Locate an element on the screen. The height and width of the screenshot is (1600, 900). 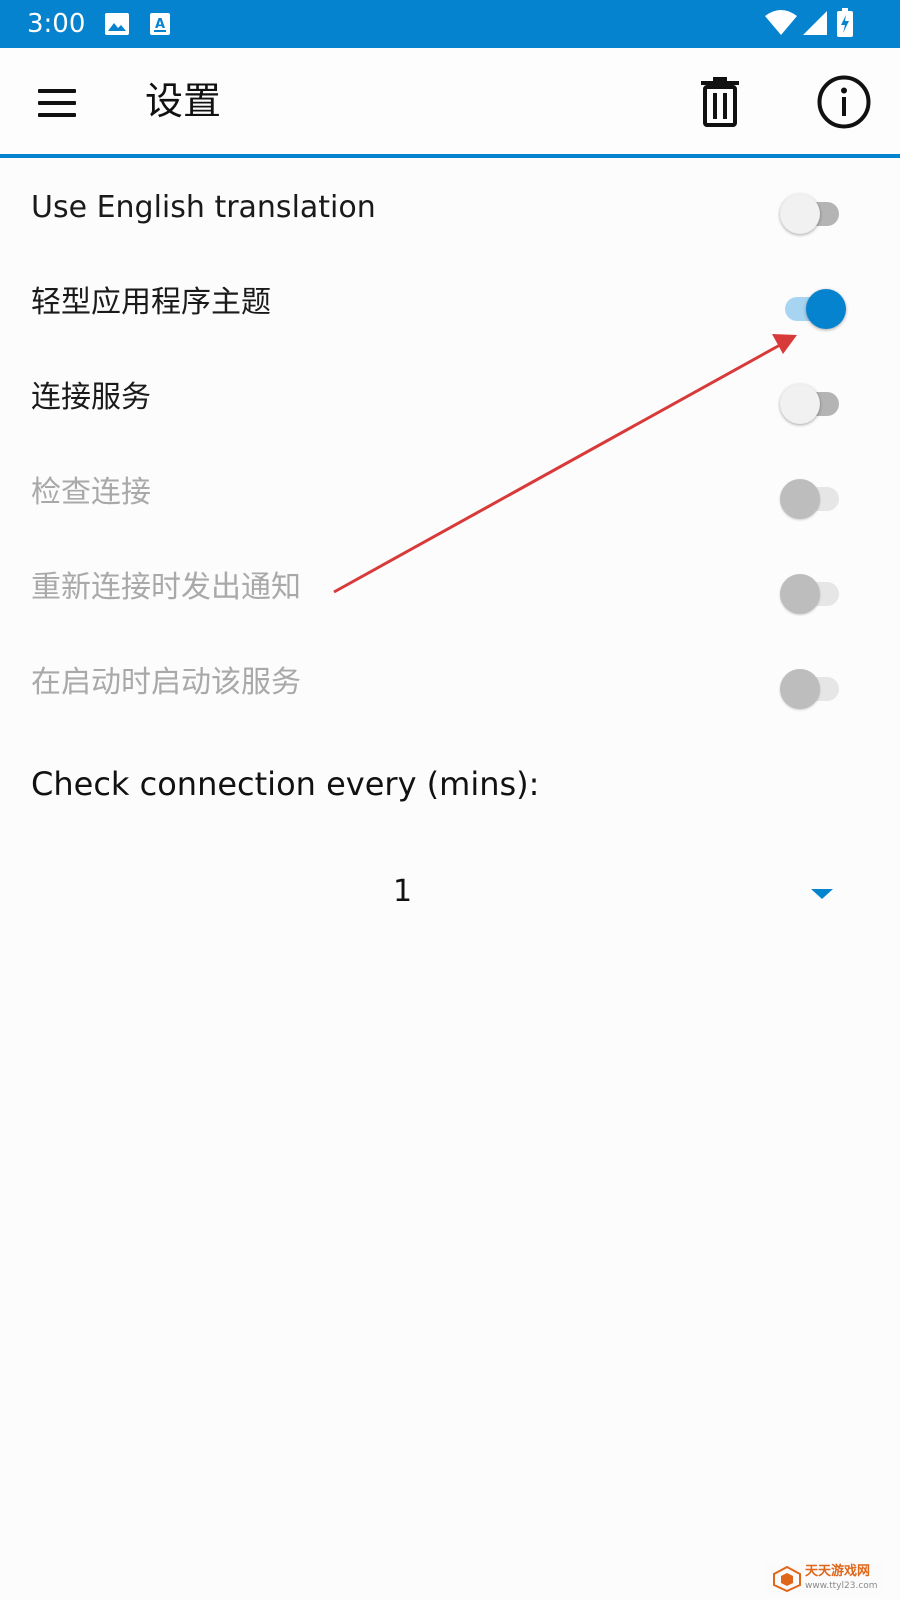
setting-label: Use English translation is located at coordinates (203, 207).